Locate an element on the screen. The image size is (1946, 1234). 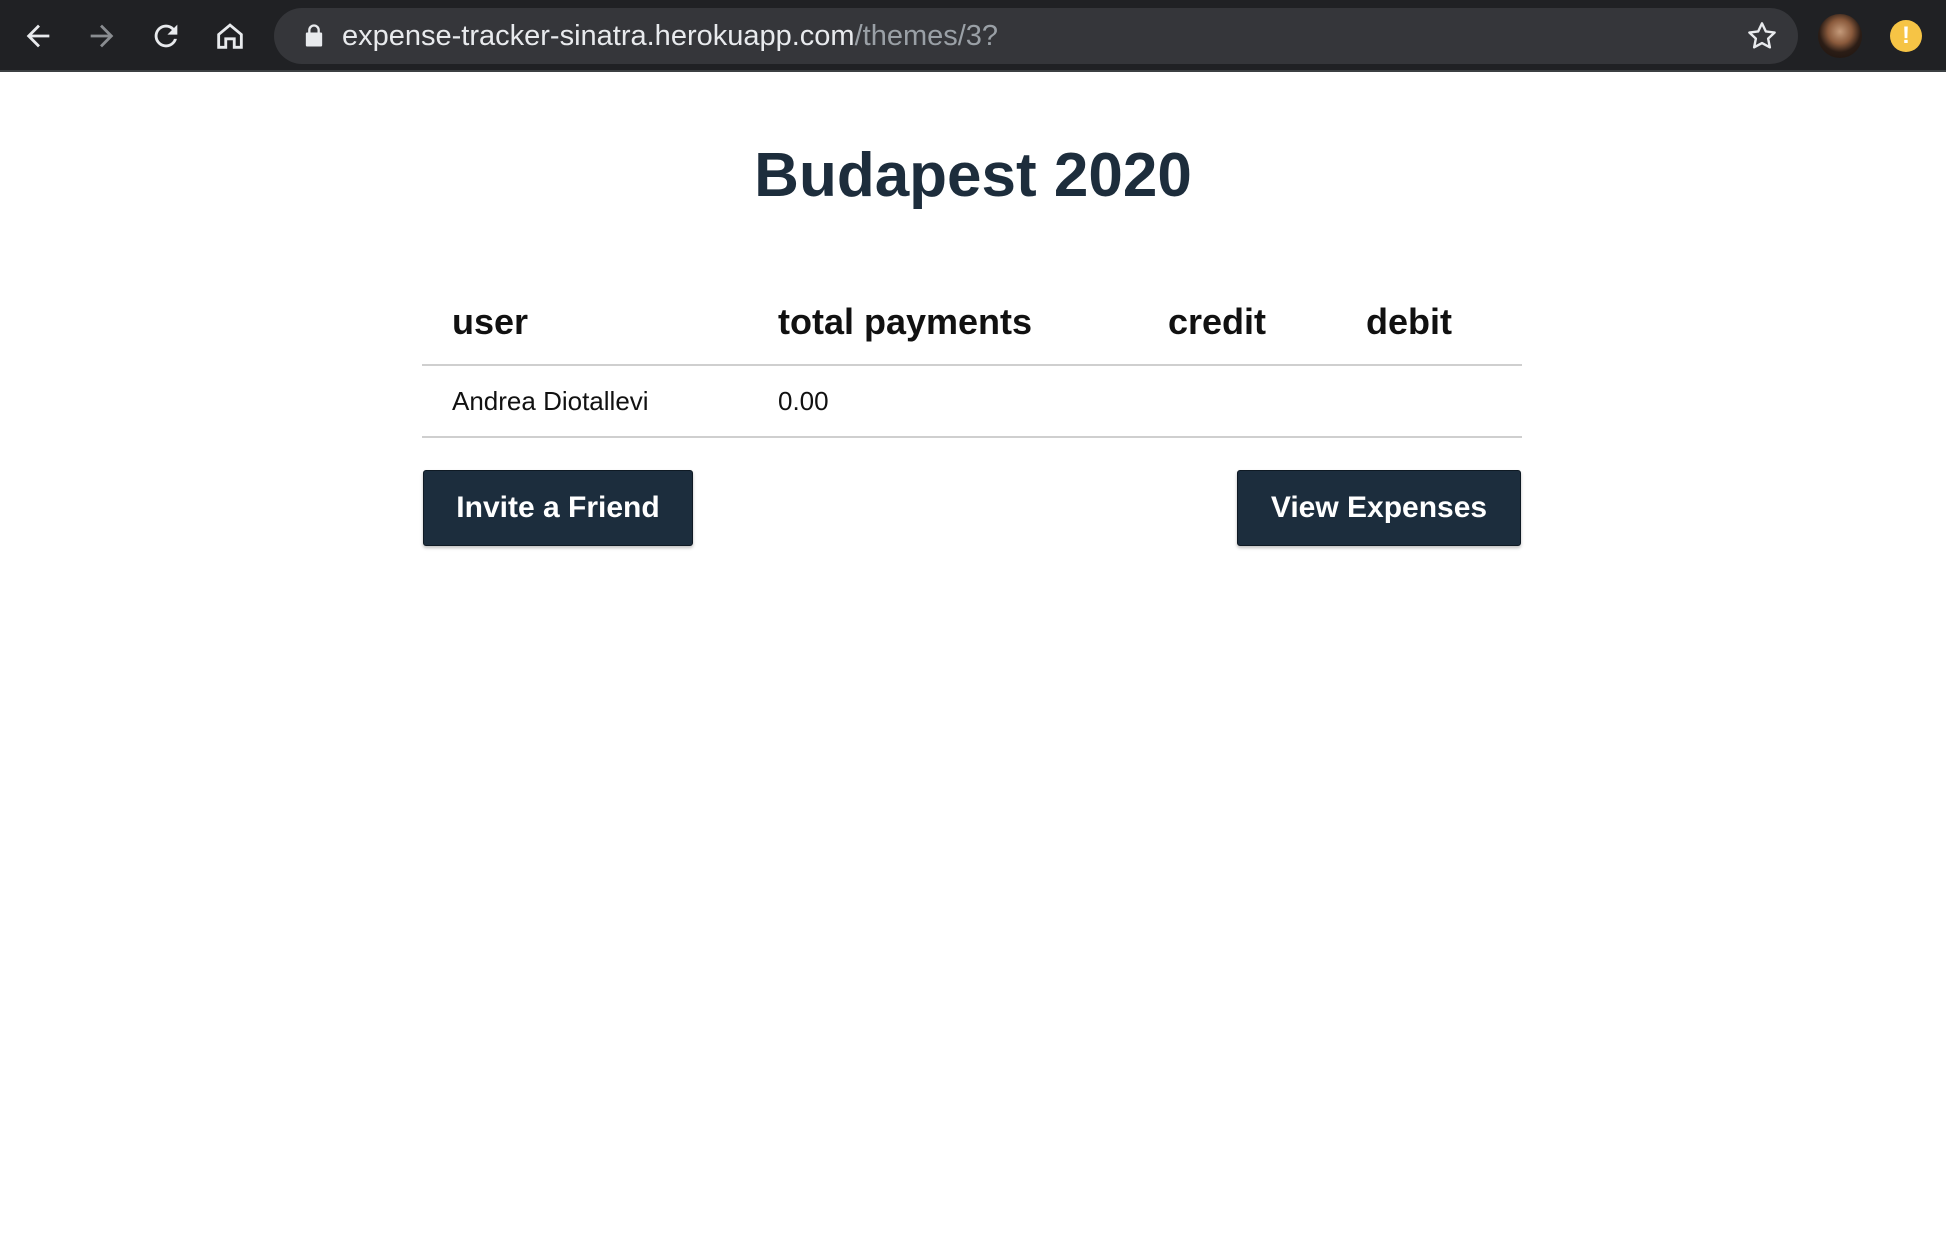
alert-icon: ! is located at coordinates (1906, 36).